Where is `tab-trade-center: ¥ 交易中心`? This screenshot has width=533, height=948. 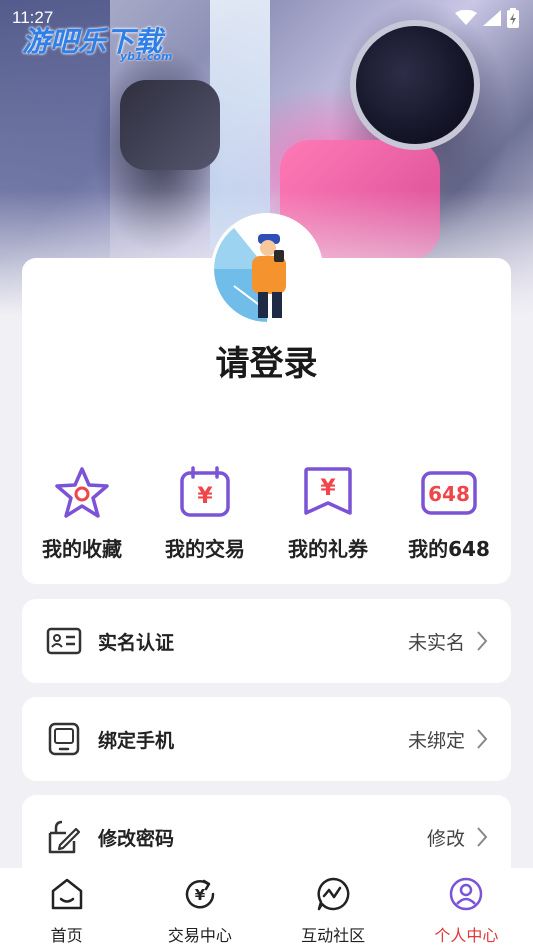 tab-trade-center: ¥ 交易中心 is located at coordinates (199, 908).